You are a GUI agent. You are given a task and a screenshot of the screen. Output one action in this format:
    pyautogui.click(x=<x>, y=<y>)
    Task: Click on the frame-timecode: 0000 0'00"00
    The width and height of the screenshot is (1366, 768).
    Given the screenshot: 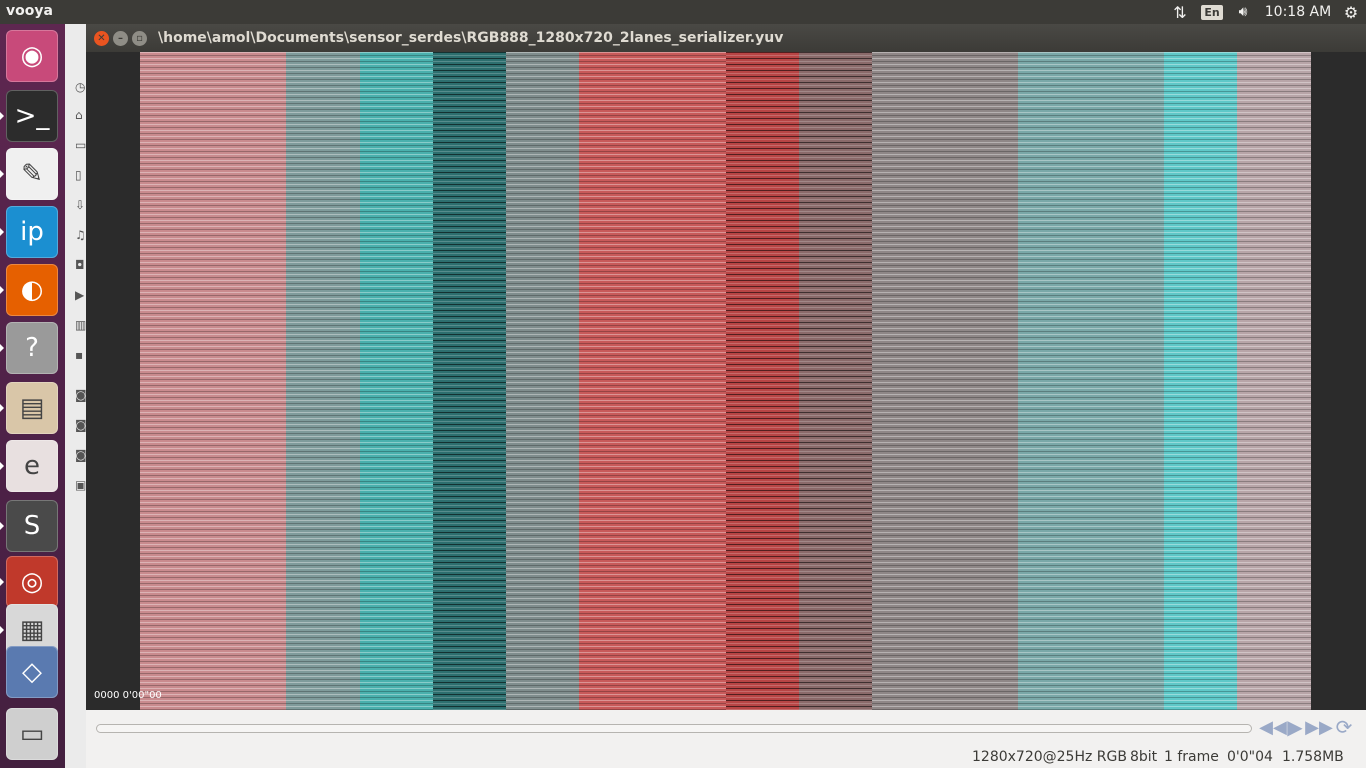 What is the action you would take?
    pyautogui.click(x=128, y=695)
    